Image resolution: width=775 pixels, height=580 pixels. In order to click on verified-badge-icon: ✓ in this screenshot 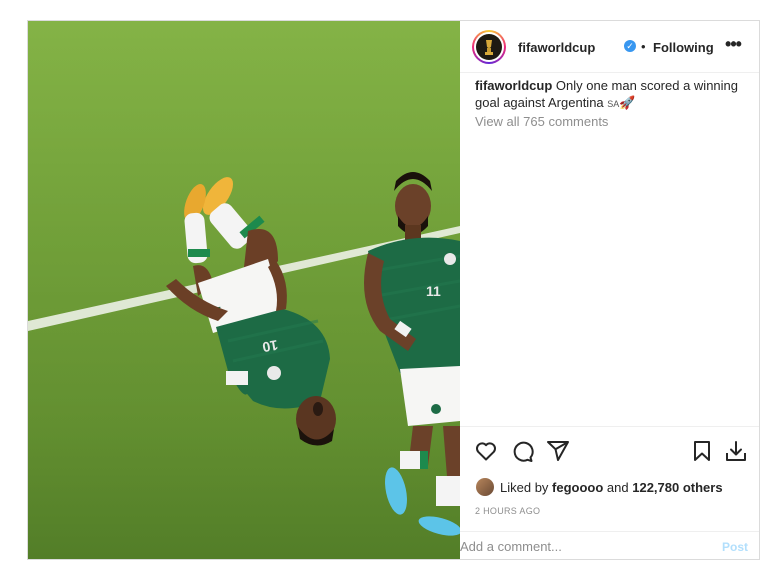, I will do `click(630, 46)`.